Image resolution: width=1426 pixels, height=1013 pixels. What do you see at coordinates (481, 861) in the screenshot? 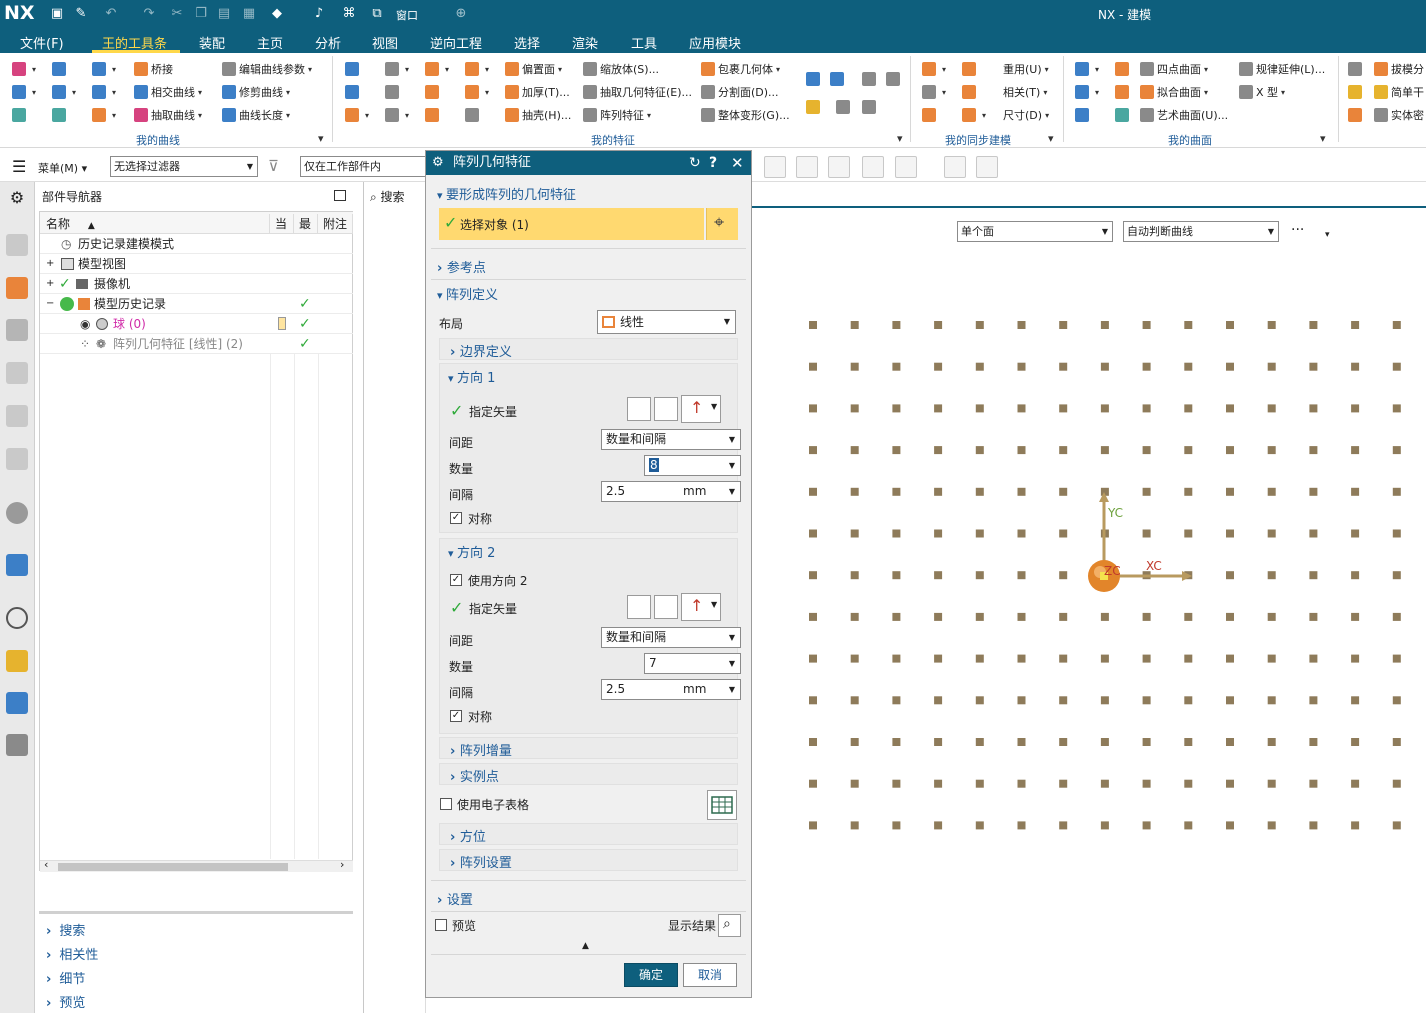
I see `section-pattern-settings: 阵列设置` at bounding box center [481, 861].